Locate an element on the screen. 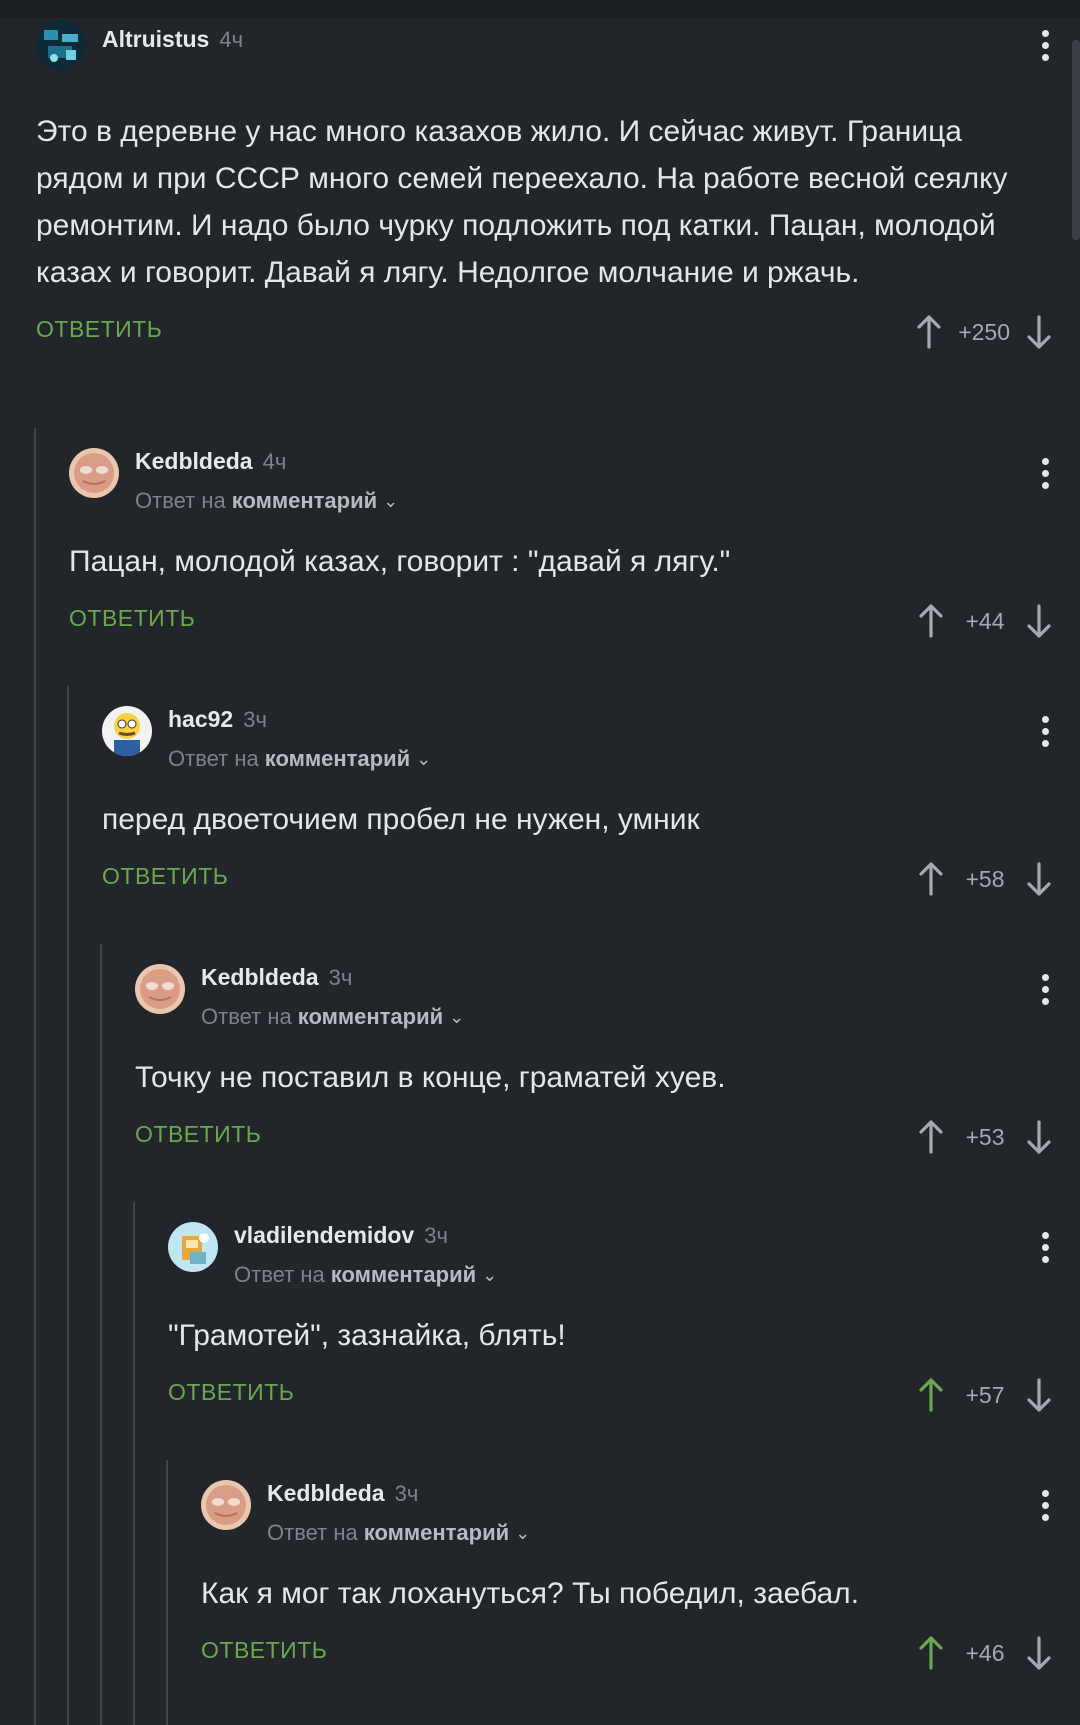 The image size is (1080, 1725). vote-score: +46 is located at coordinates (985, 1652).